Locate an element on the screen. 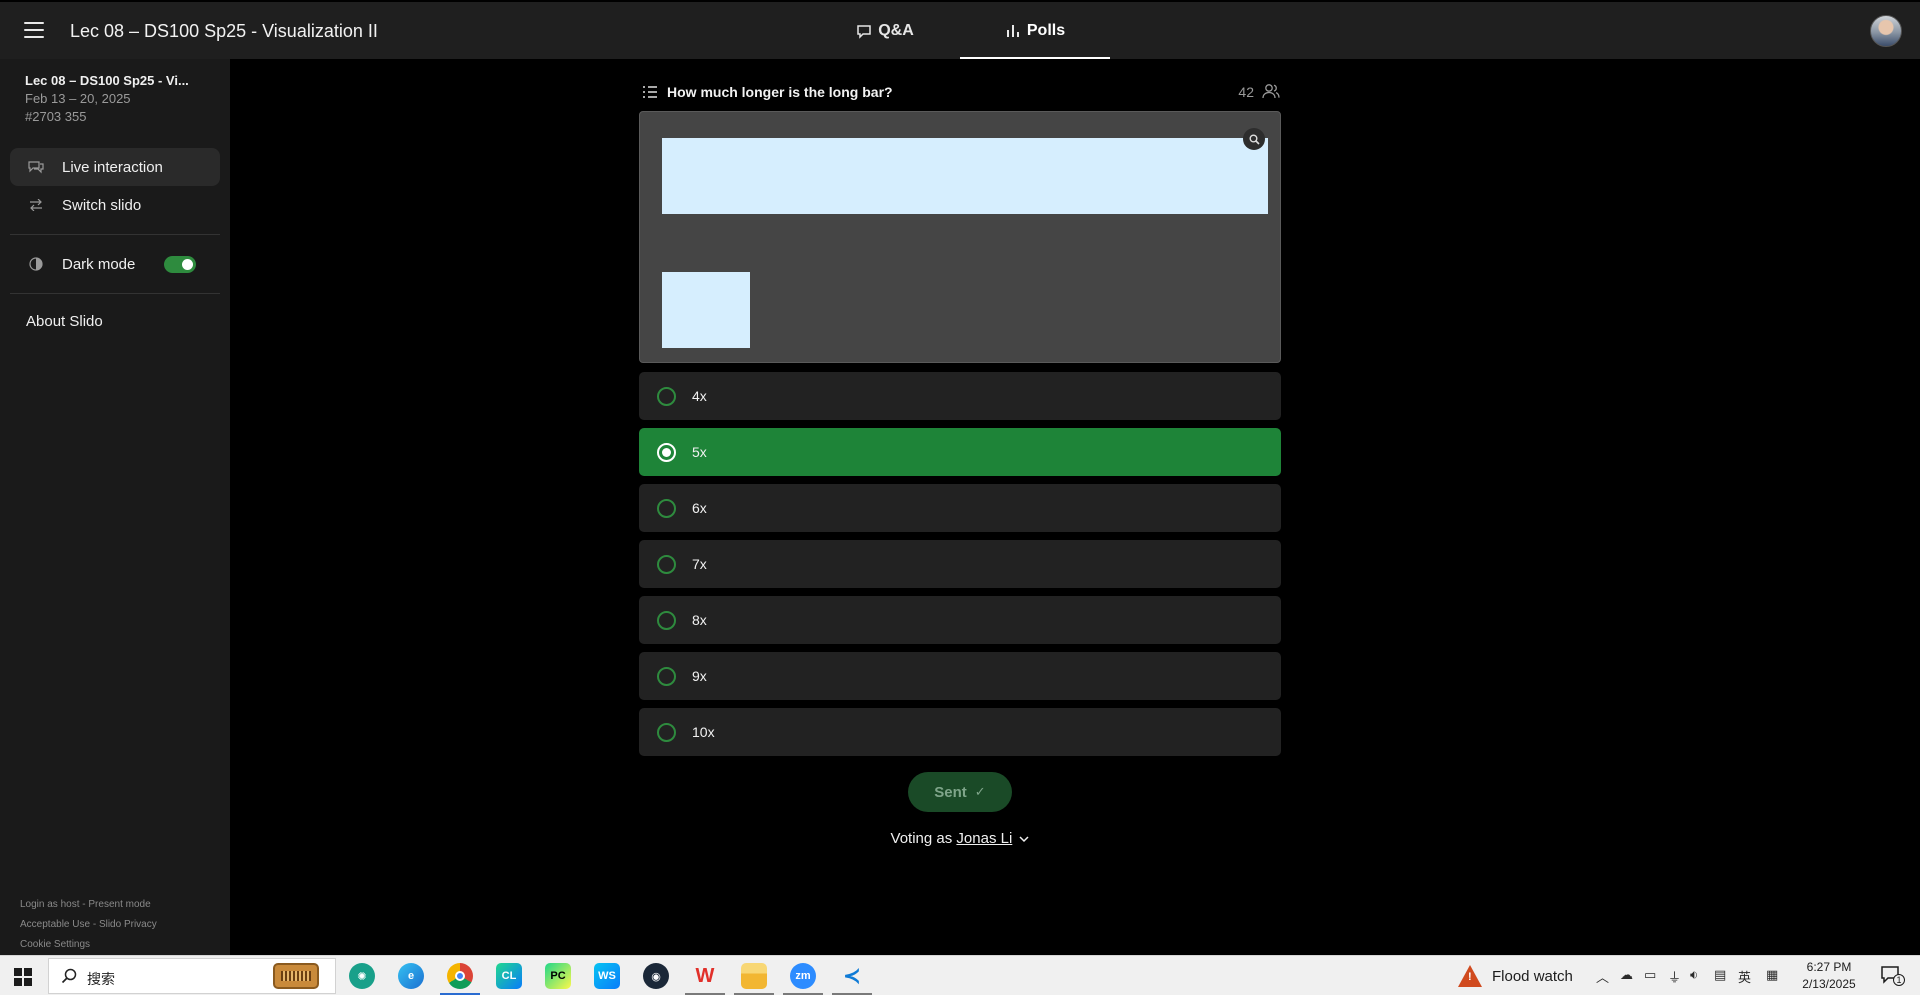  cloud-icon: ☁ is located at coordinates (1626, 975).